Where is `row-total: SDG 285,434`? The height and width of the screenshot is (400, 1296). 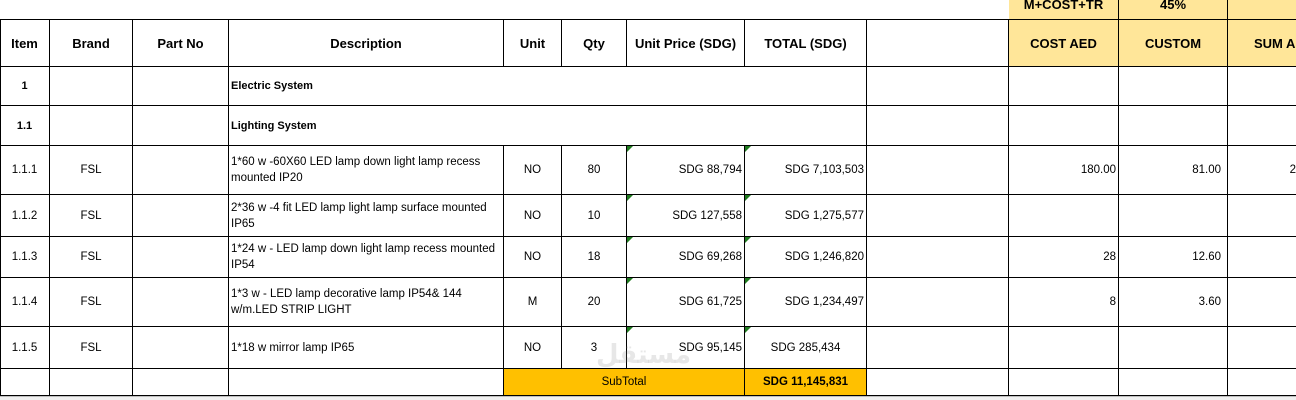
row-total: SDG 285,434 is located at coordinates (806, 348).